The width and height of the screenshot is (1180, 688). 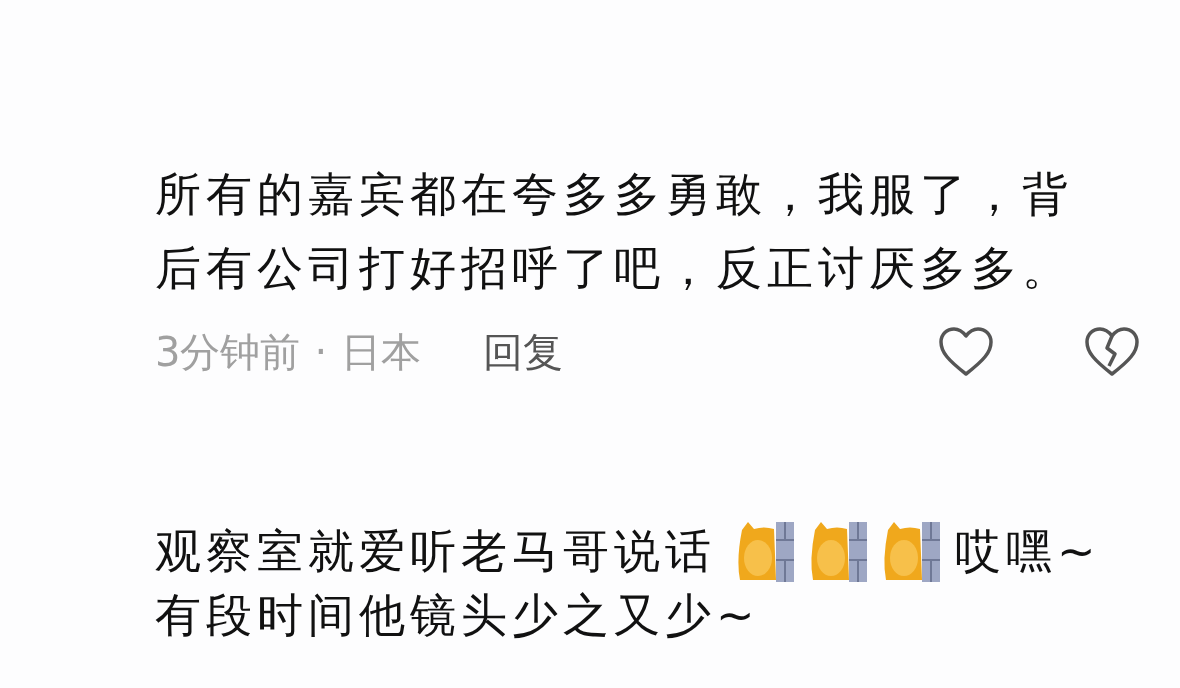 I want to click on heart-icon, so click(x=966, y=352).